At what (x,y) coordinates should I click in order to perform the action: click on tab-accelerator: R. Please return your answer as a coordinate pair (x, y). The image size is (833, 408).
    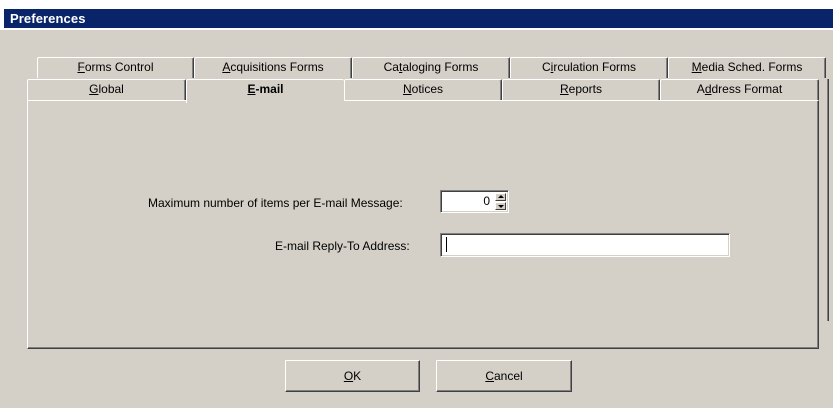
    Looking at the image, I should click on (564, 89).